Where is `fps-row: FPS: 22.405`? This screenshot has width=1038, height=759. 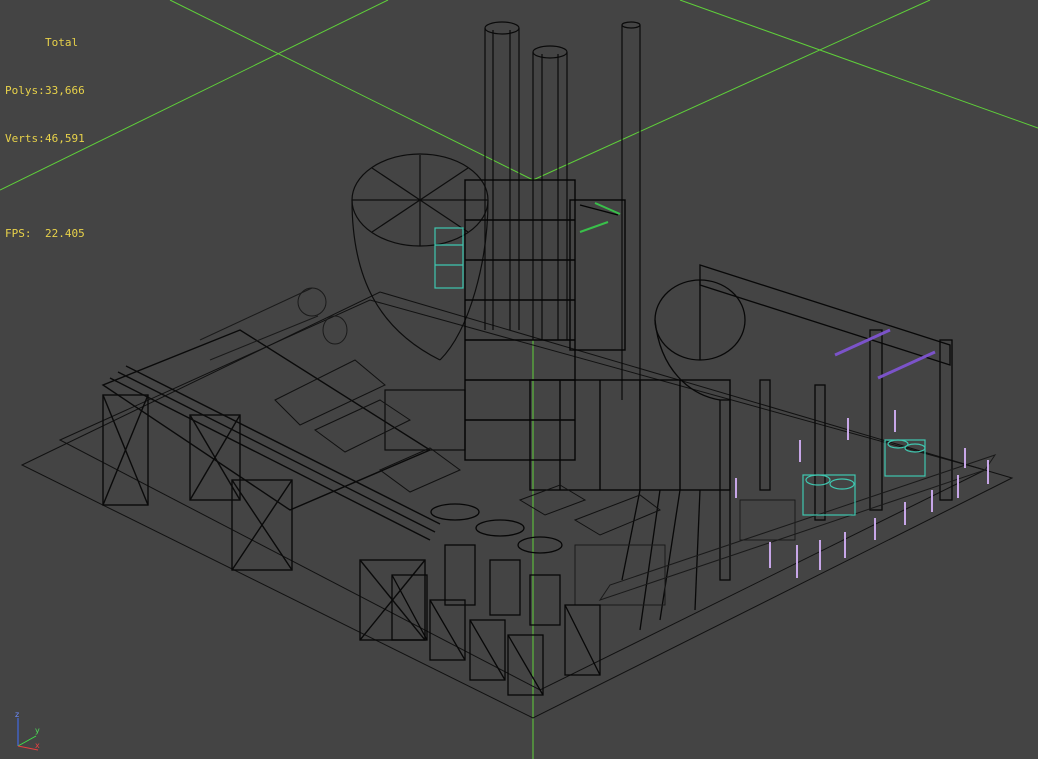 fps-row: FPS: 22.405 is located at coordinates (45, 234).